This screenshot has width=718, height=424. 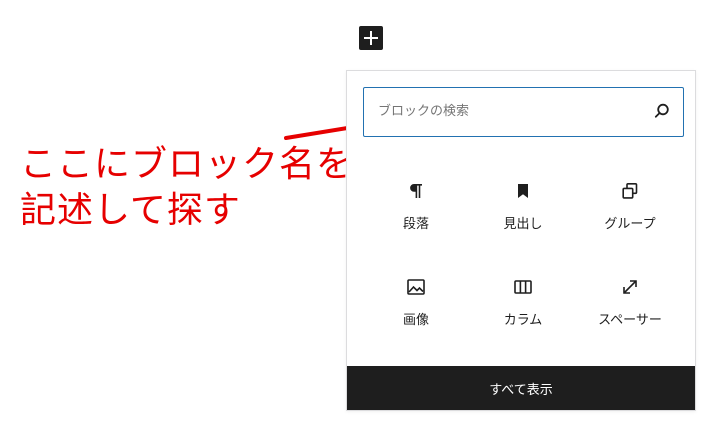 I want to click on columns-icon, so click(x=523, y=287).